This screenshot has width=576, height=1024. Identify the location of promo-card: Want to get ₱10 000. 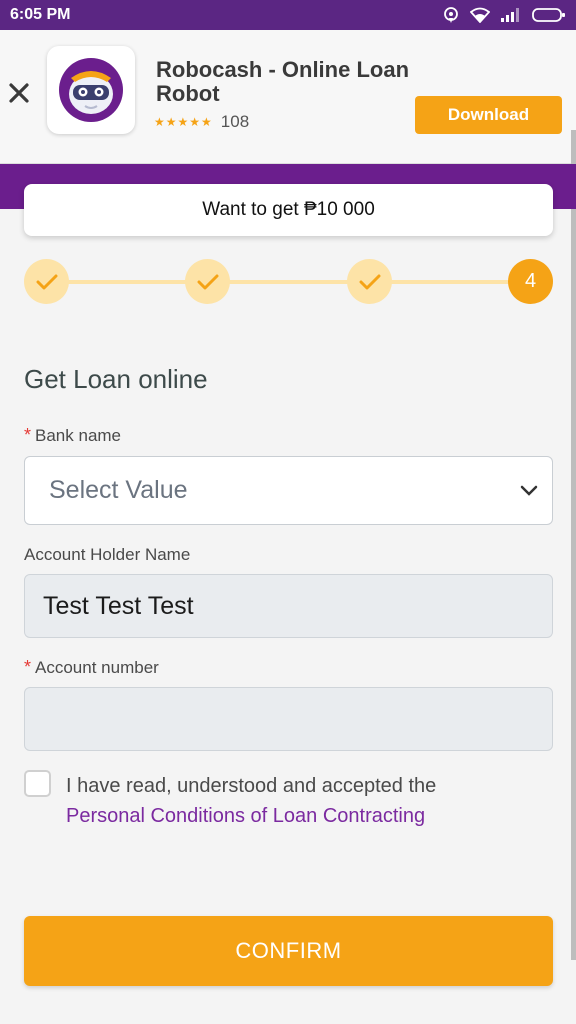
(288, 210).